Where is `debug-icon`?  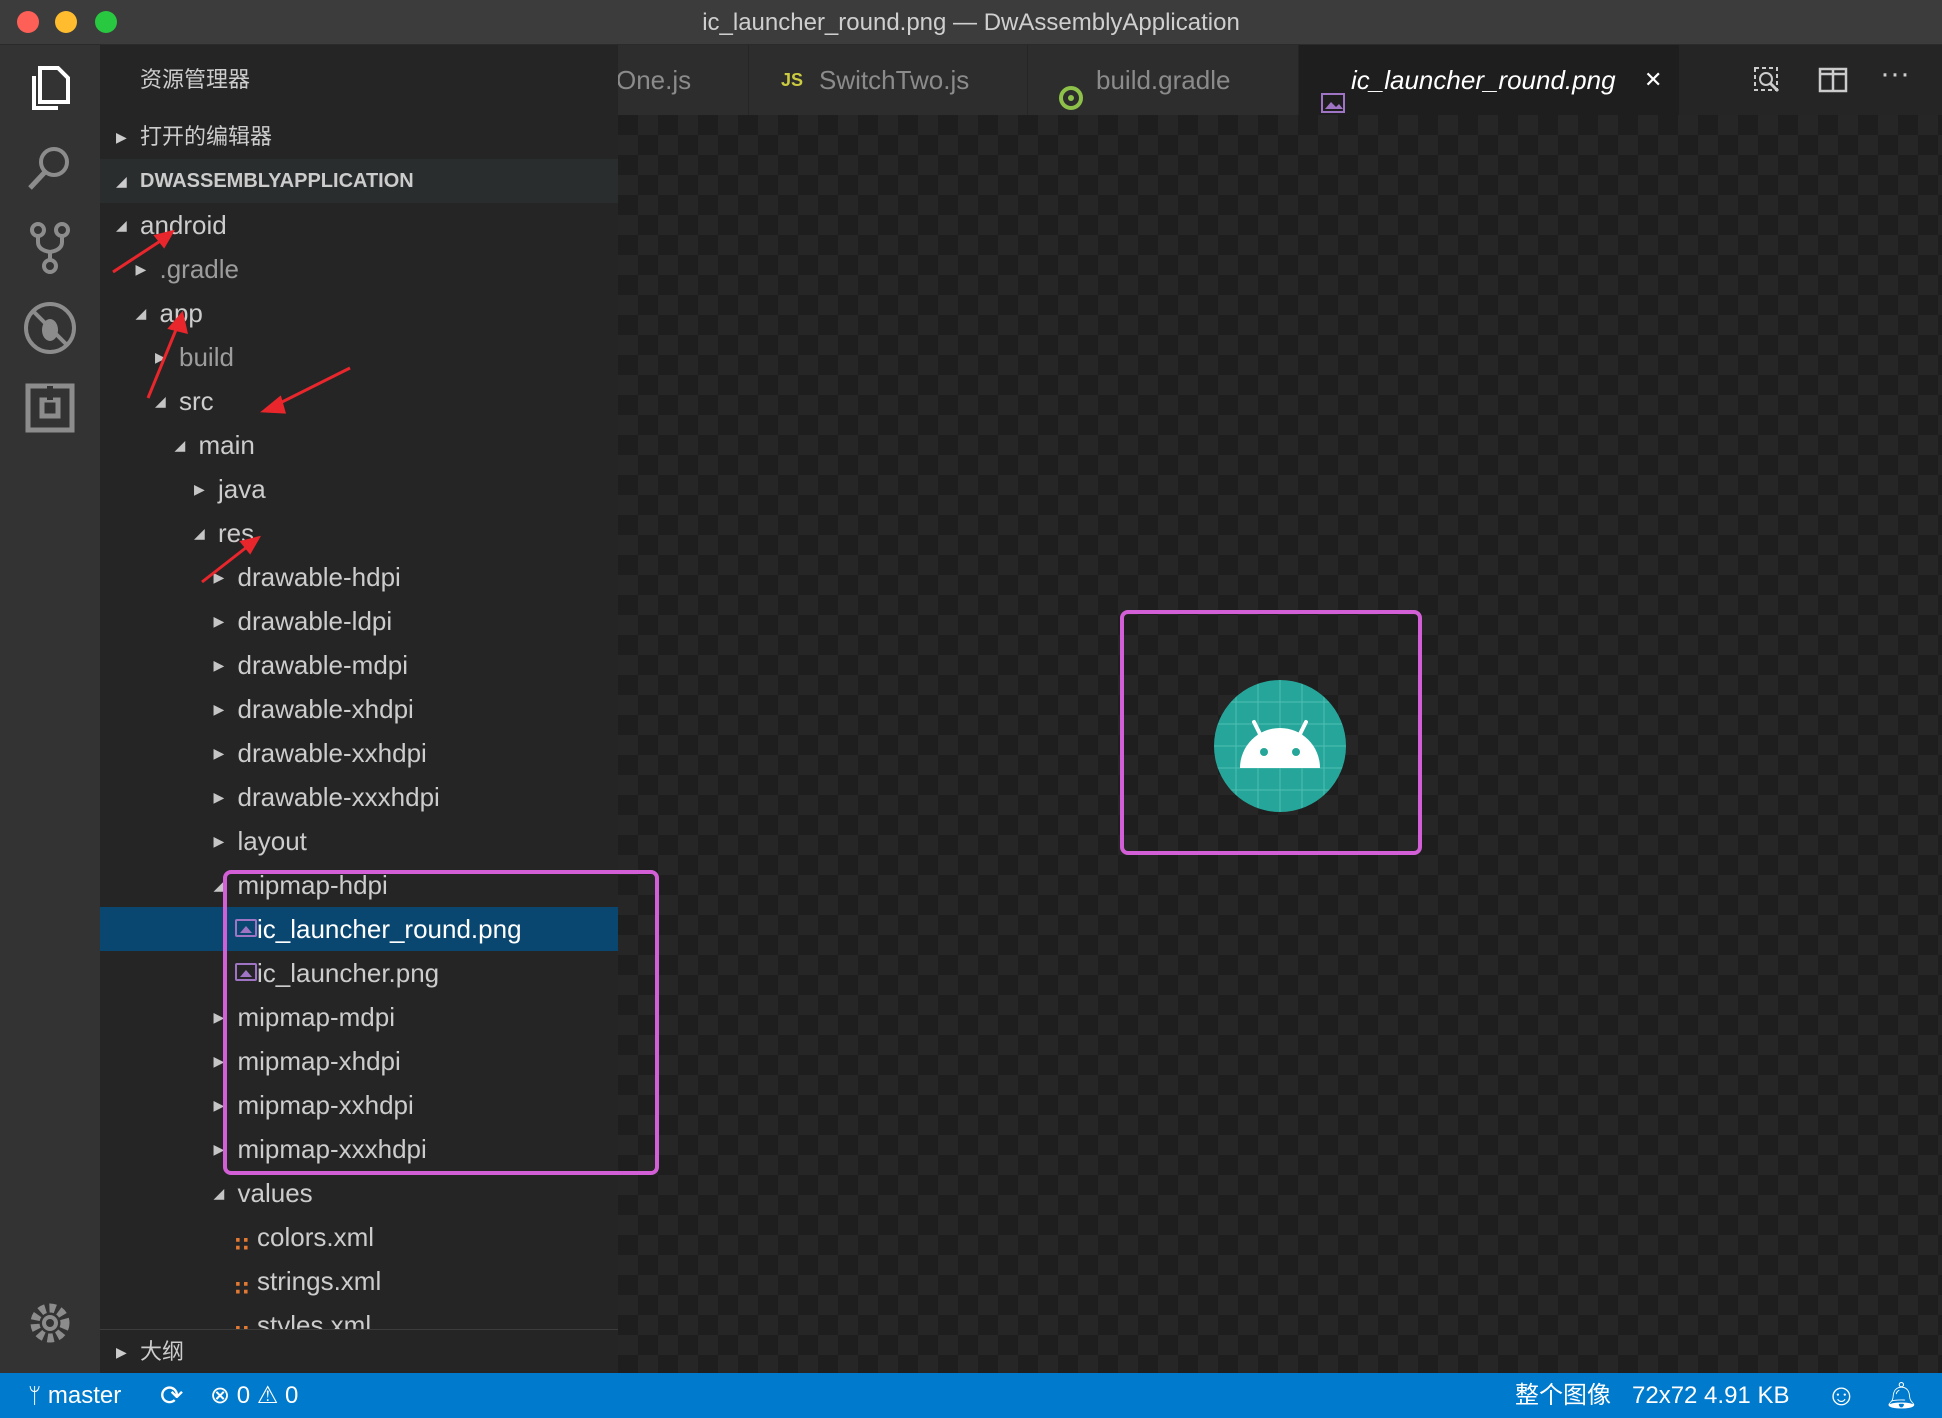
debug-icon is located at coordinates (50, 328).